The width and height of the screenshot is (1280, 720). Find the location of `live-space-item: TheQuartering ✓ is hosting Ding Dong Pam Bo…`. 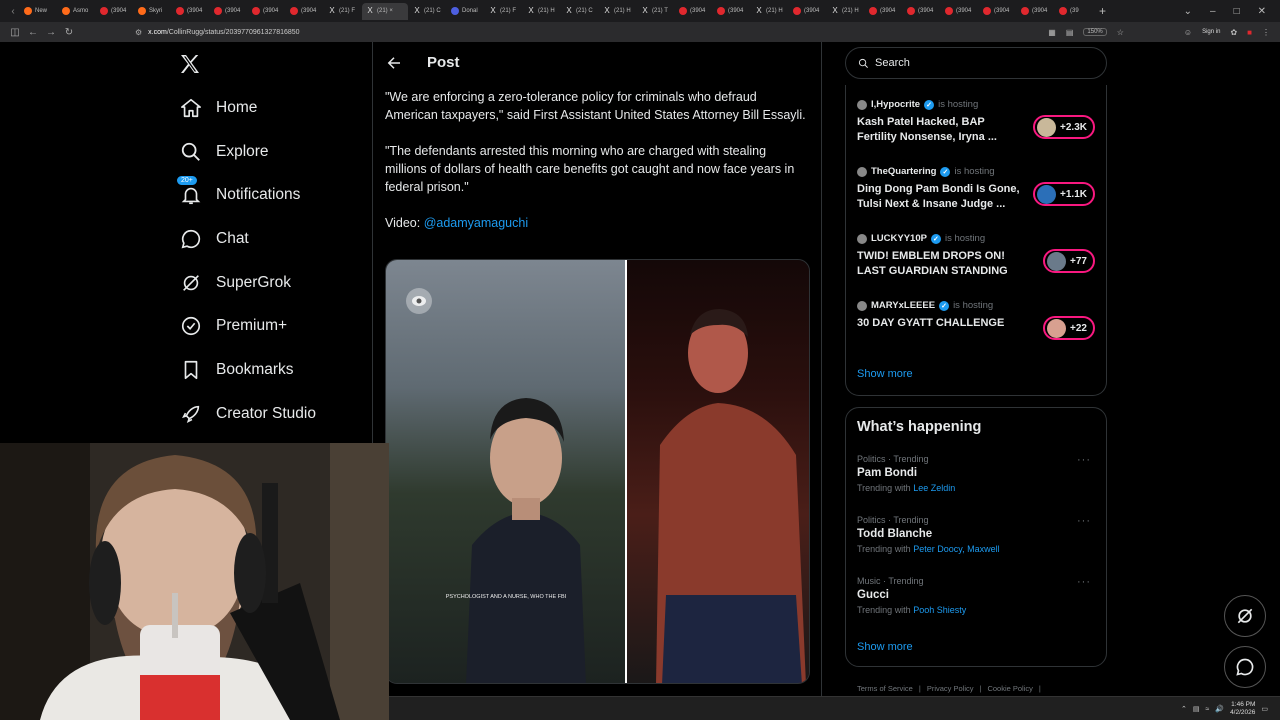

live-space-item: TheQuartering ✓ is hosting Ding Dong Pam Bo… is located at coordinates (977, 189).